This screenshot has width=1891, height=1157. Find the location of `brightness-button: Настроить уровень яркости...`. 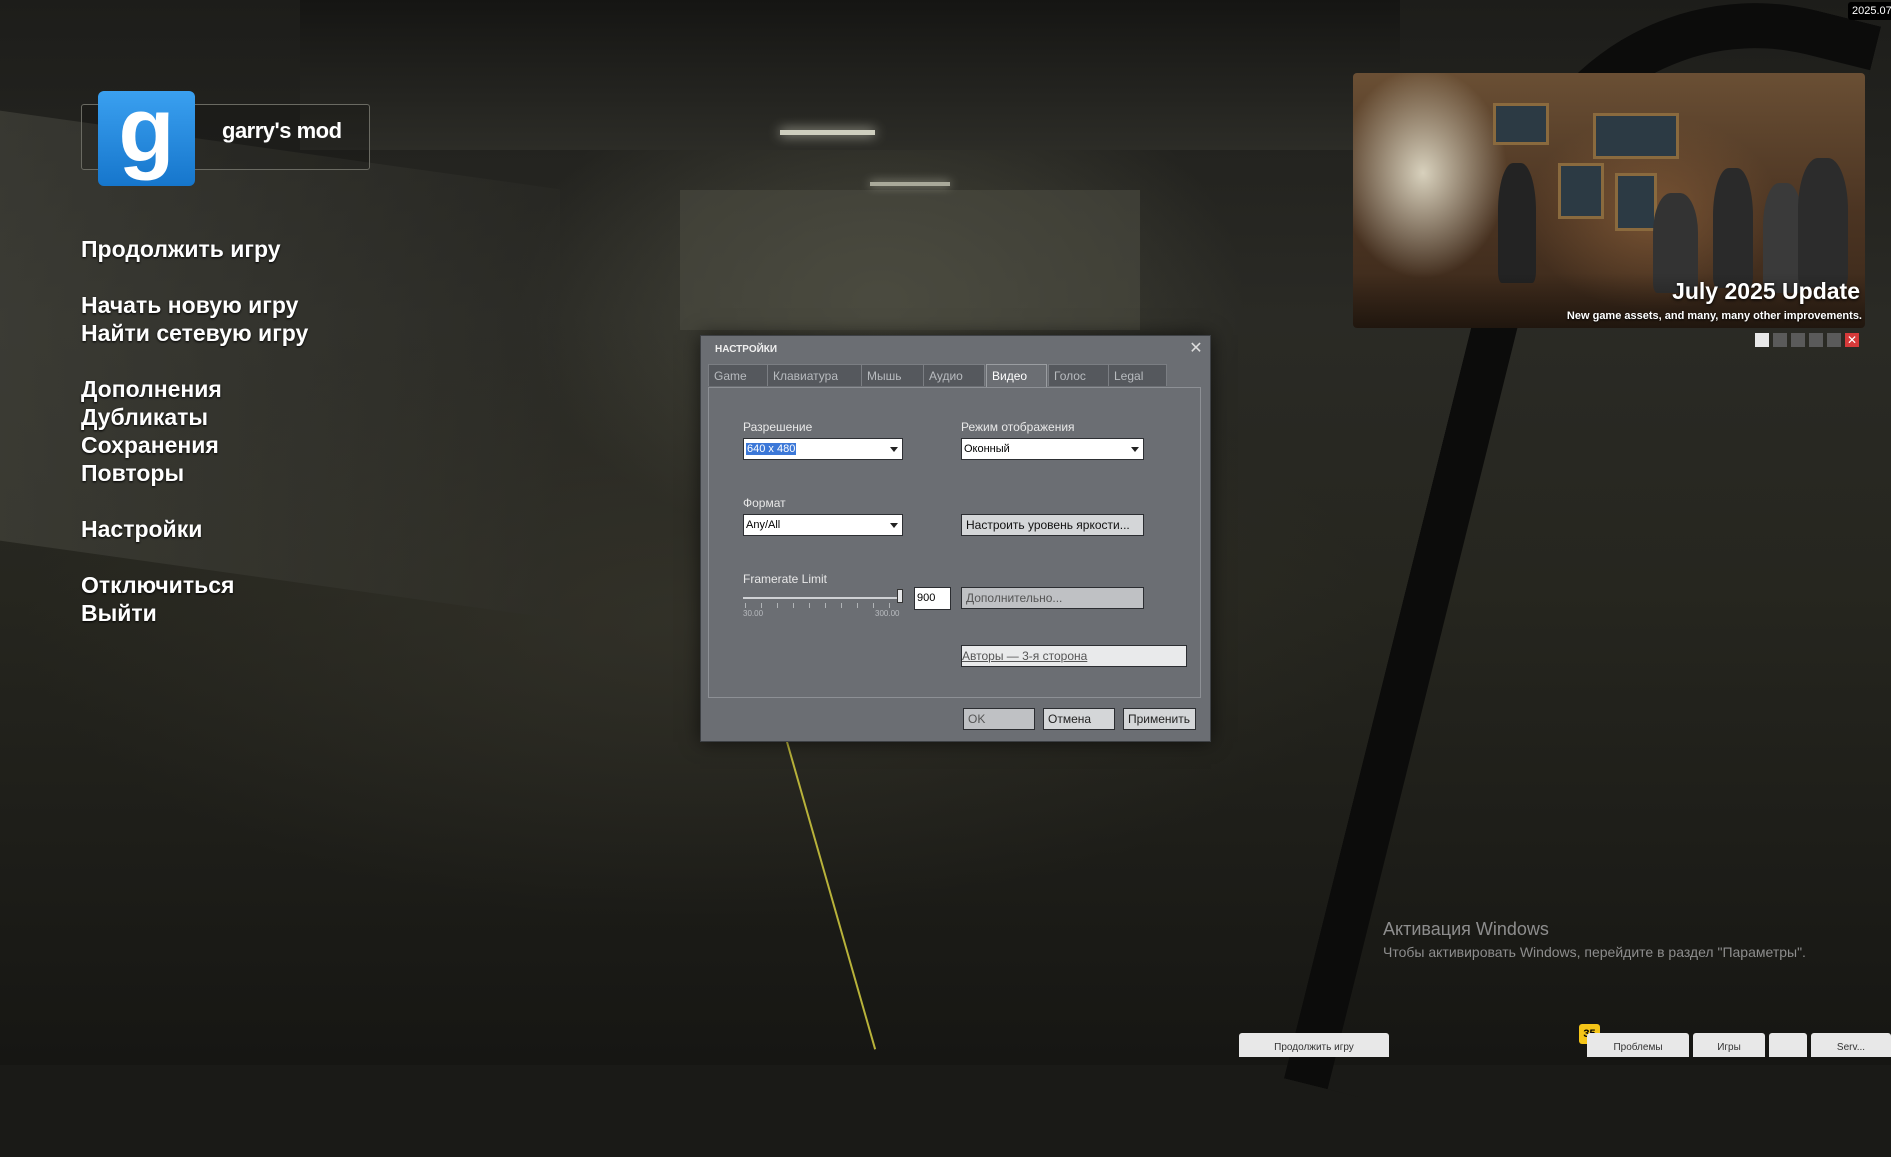

brightness-button: Настроить уровень яркости... is located at coordinates (1052, 525).